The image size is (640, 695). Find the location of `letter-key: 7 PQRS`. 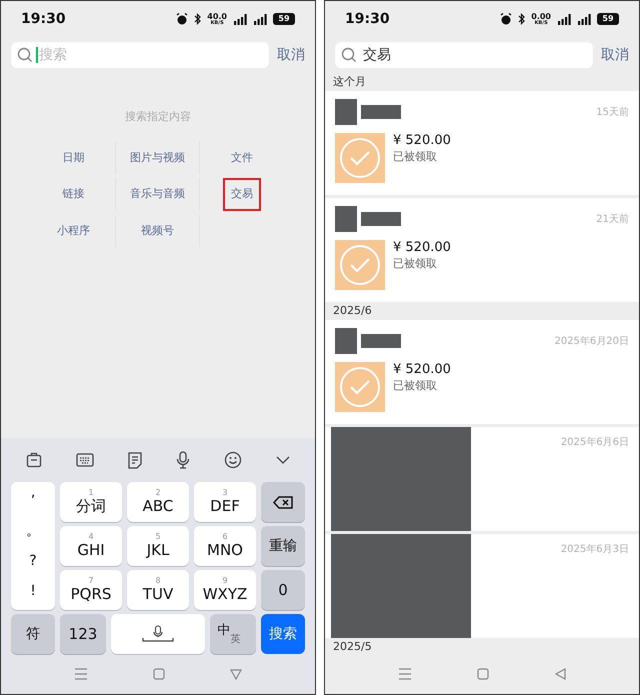

letter-key: 7 PQRS is located at coordinates (91, 590).